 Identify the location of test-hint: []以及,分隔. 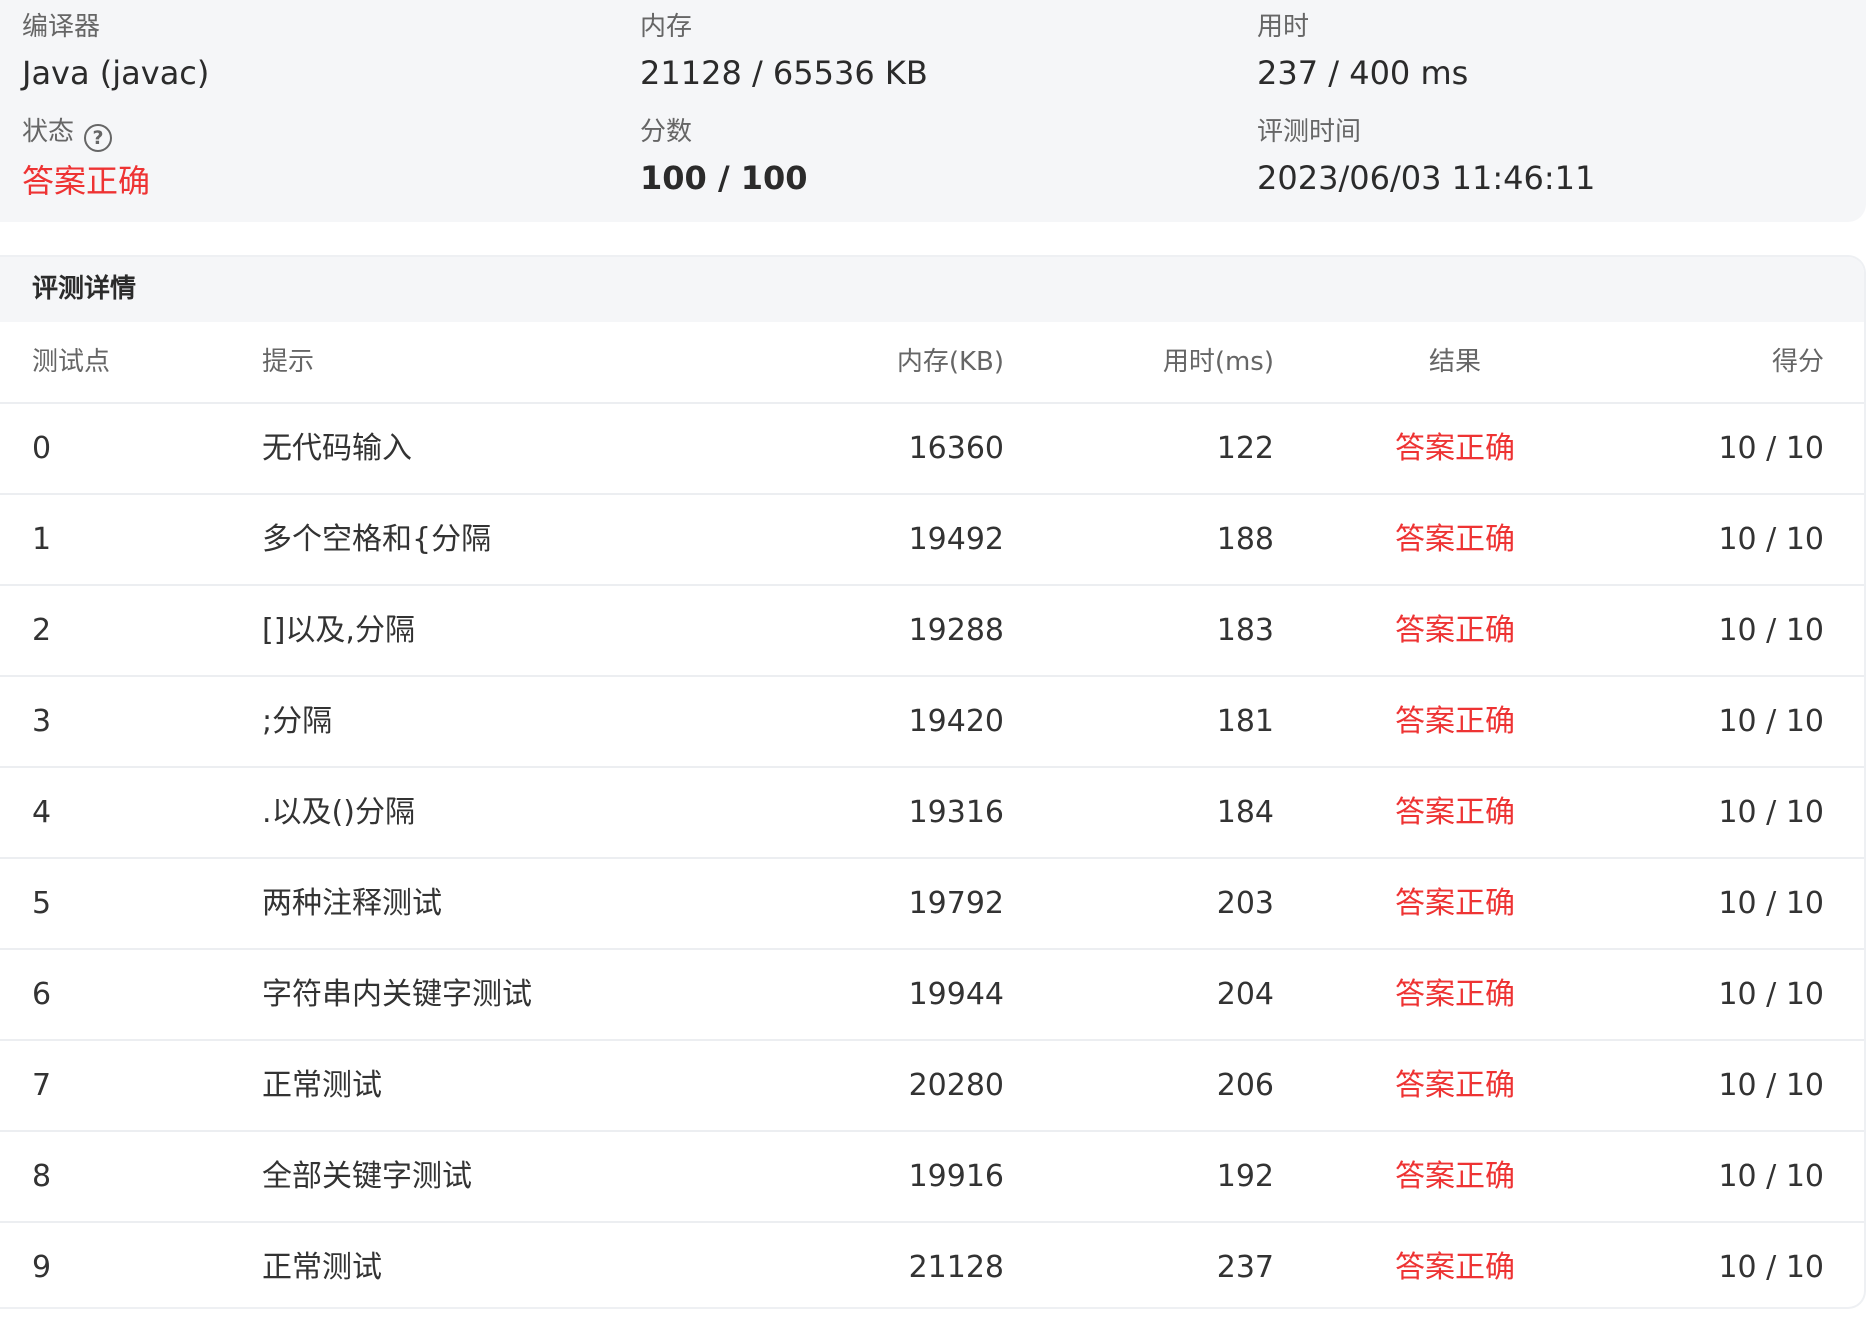
(338, 630).